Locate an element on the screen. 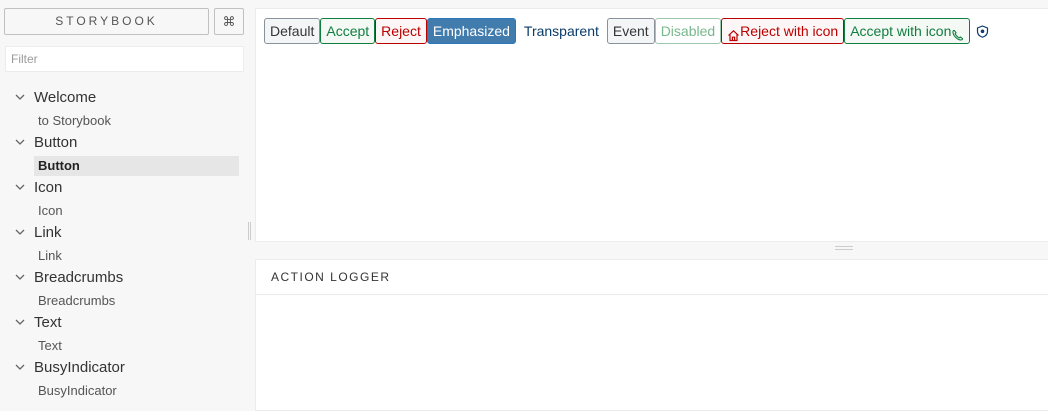 Image resolution: width=1048 pixels, height=411 pixels. tree-kind-header: Text is located at coordinates (38, 322).